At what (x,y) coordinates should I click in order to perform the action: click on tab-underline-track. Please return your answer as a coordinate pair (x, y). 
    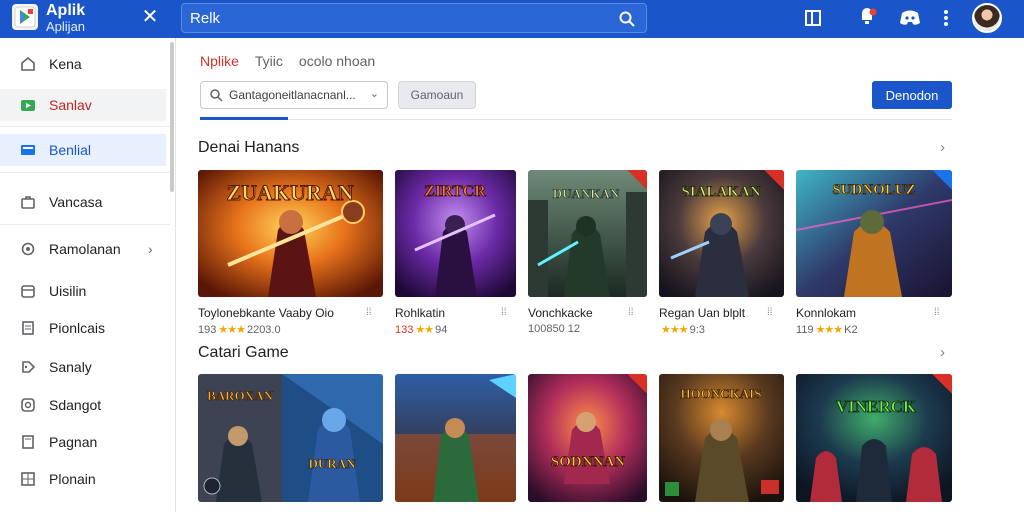
    Looking at the image, I should click on (576, 119).